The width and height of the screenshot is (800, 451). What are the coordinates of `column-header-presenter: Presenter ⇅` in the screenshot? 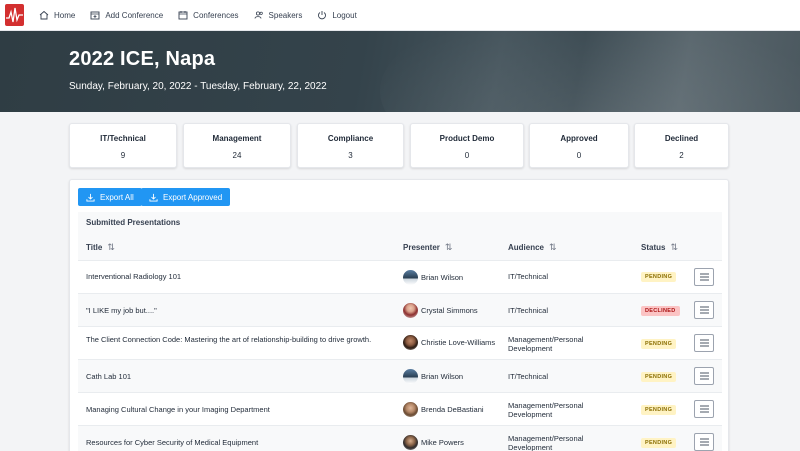 It's located at (427, 247).